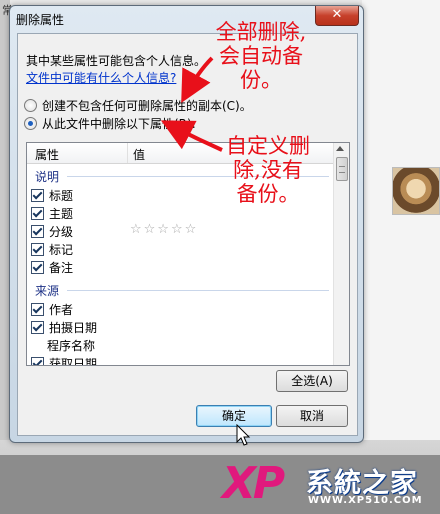 The width and height of the screenshot is (440, 514). What do you see at coordinates (243, 435) in the screenshot?
I see `mouse-cursor-icon` at bounding box center [243, 435].